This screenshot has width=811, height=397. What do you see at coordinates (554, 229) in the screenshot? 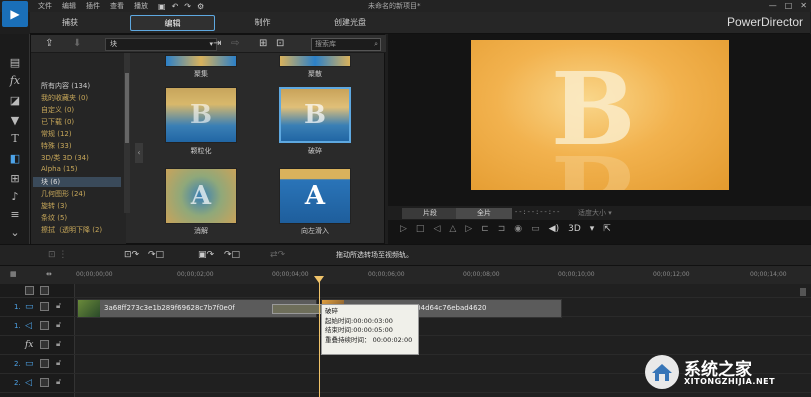
I see `volume-icon: ◀)` at bounding box center [554, 229].